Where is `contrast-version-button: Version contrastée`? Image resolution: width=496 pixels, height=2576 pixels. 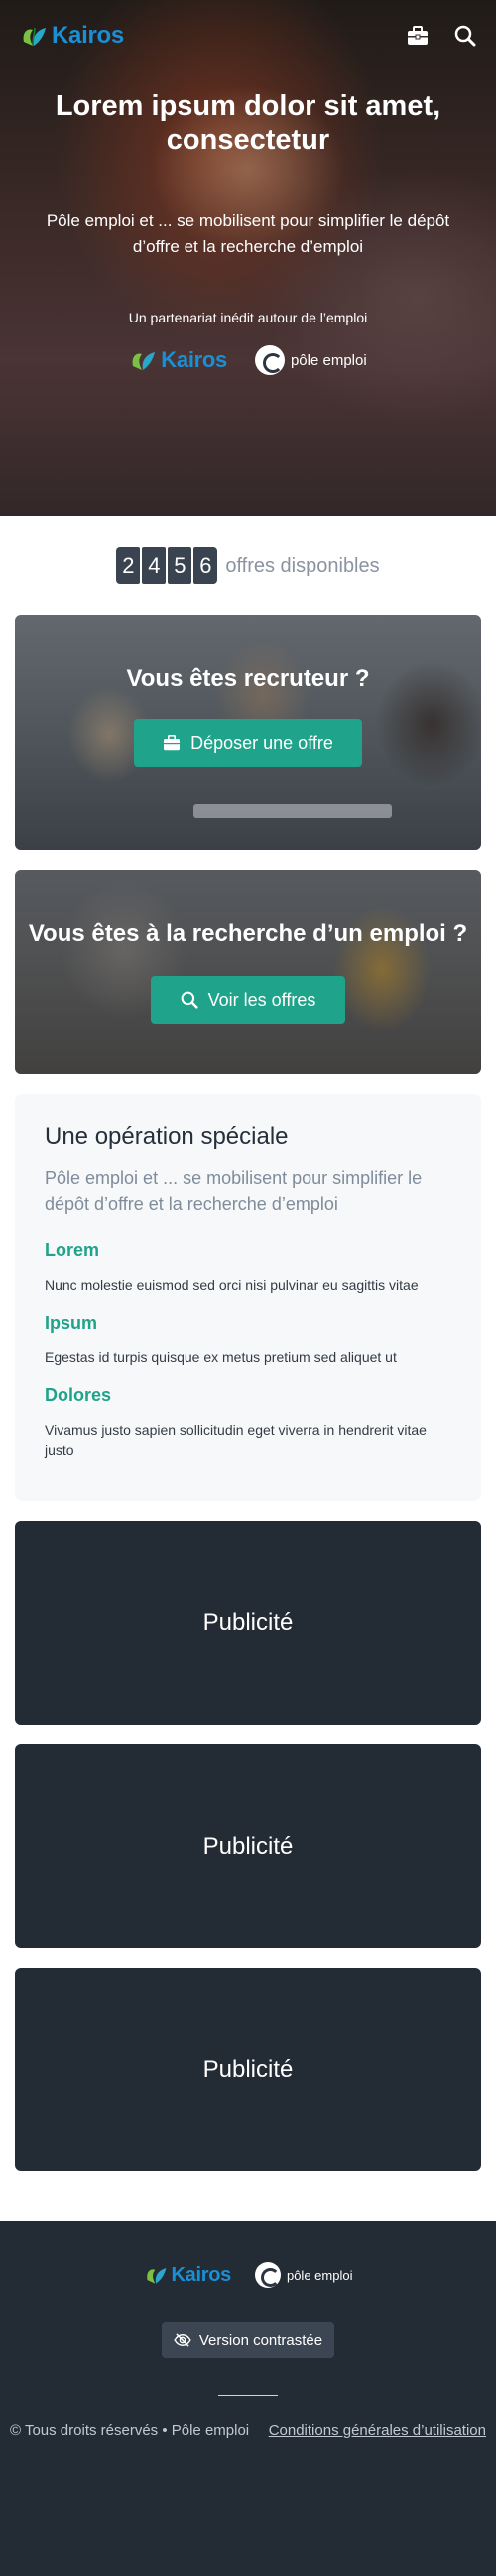 contrast-version-button: Version contrastée is located at coordinates (248, 2340).